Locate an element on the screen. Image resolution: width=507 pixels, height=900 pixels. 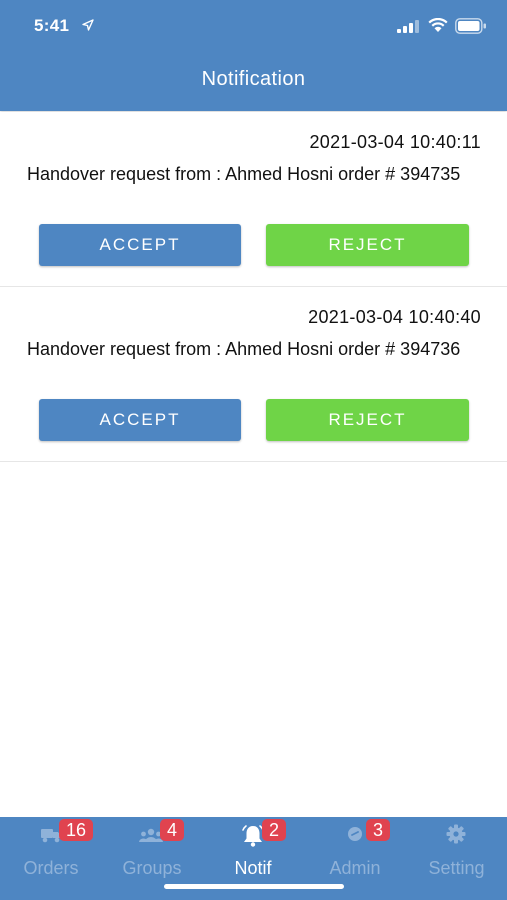
page-title: Notification is located at coordinates (253, 79).